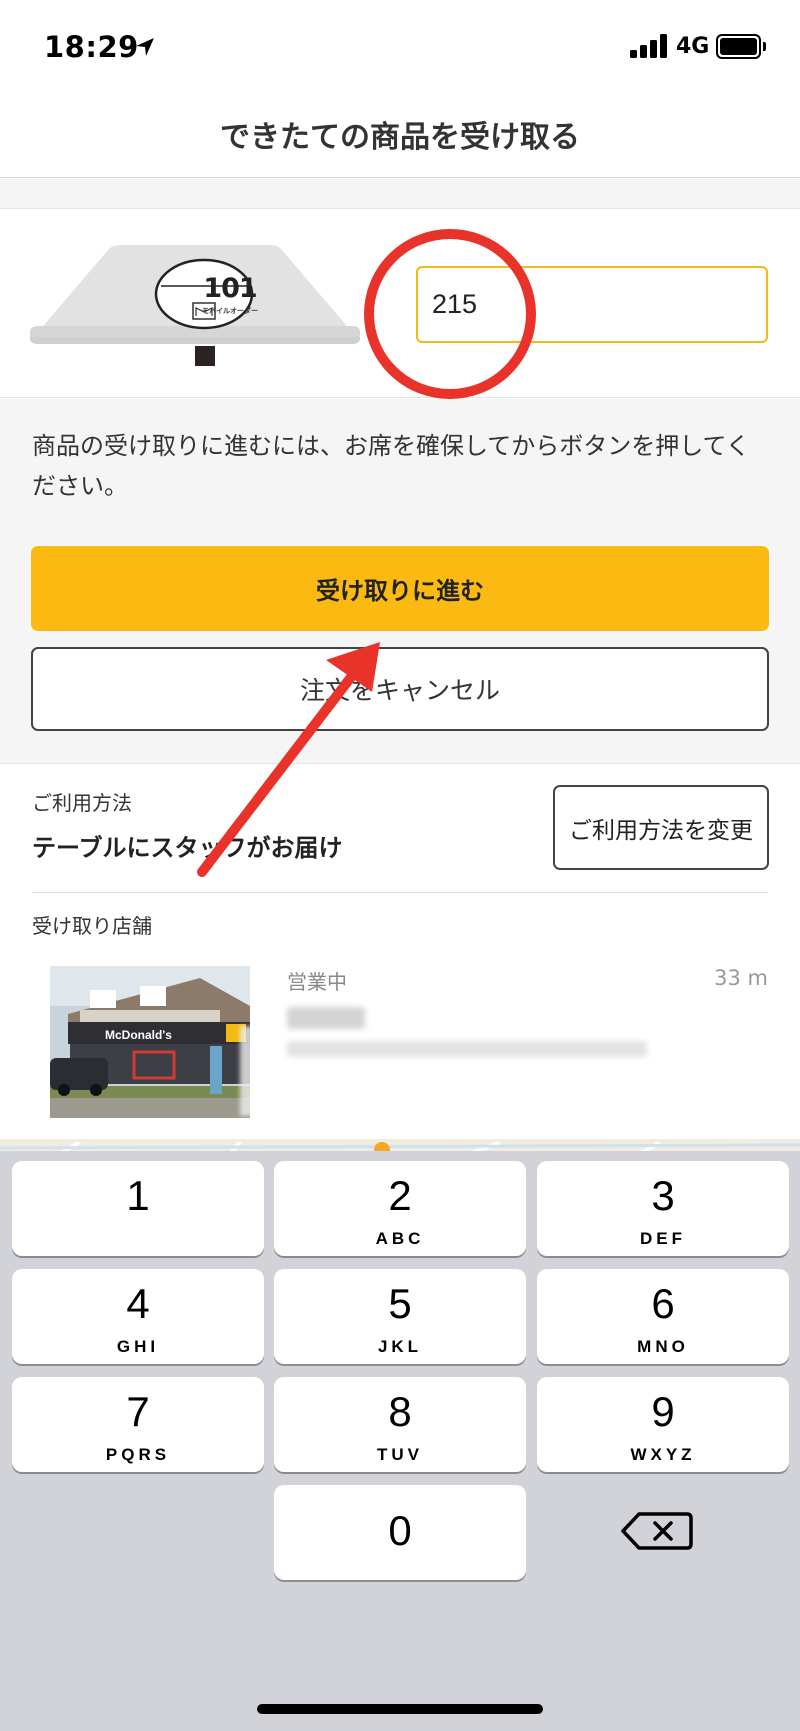 This screenshot has width=800, height=1731. What do you see at coordinates (138, 1208) in the screenshot?
I see `key-1: 1` at bounding box center [138, 1208].